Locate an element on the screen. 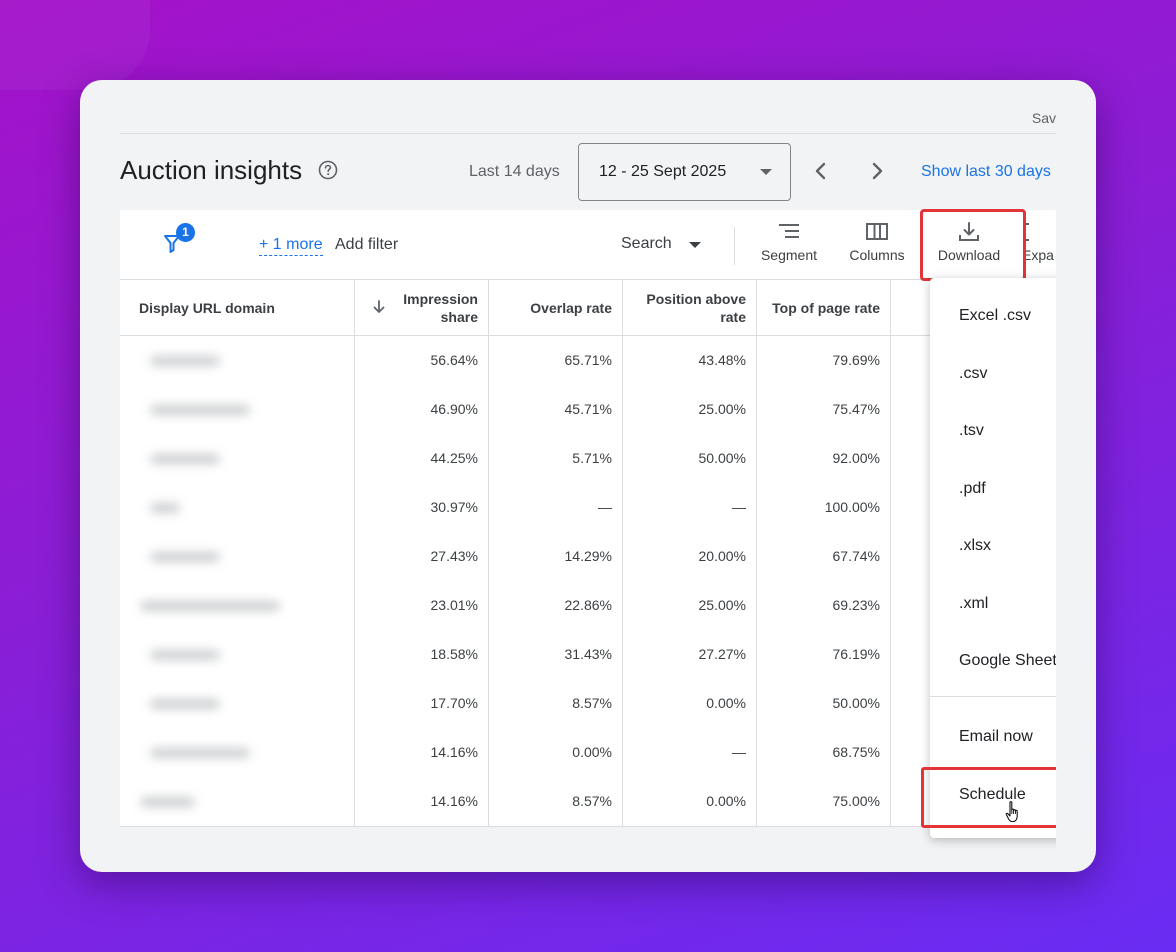  cell-overlap-rate: 5.71% is located at coordinates (556, 458).